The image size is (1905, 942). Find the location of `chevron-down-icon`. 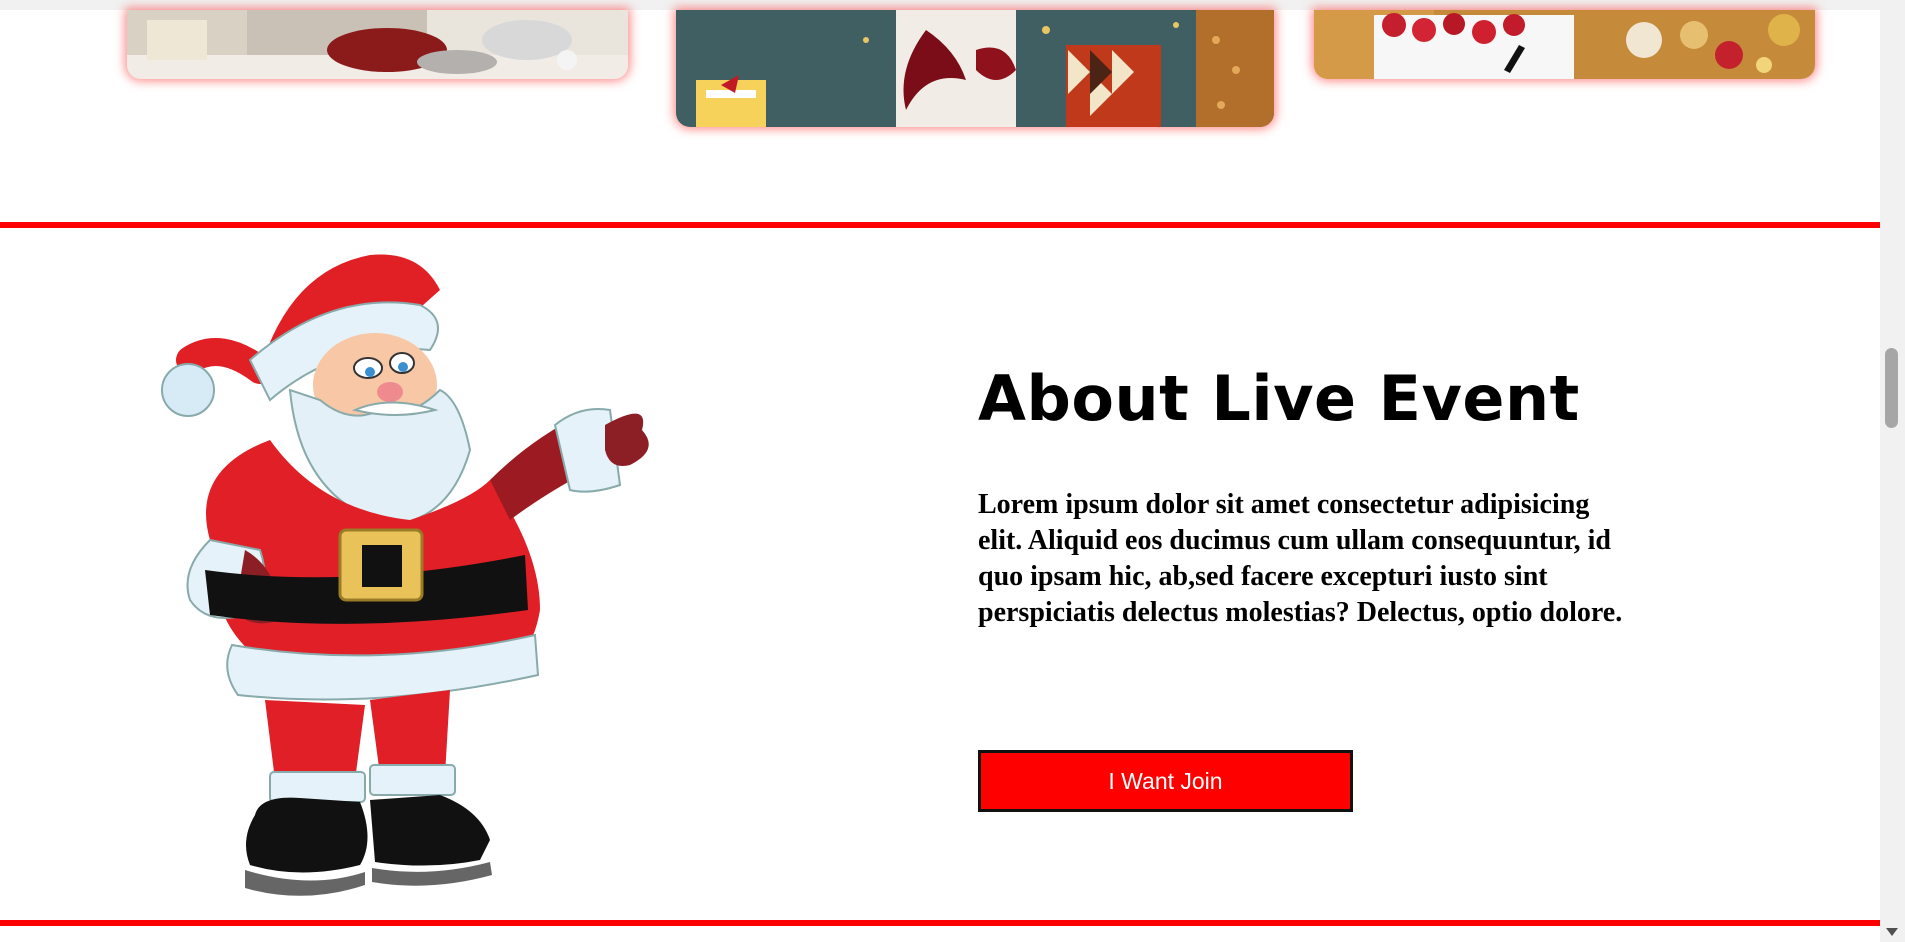

chevron-down-icon is located at coordinates (1892, 932).